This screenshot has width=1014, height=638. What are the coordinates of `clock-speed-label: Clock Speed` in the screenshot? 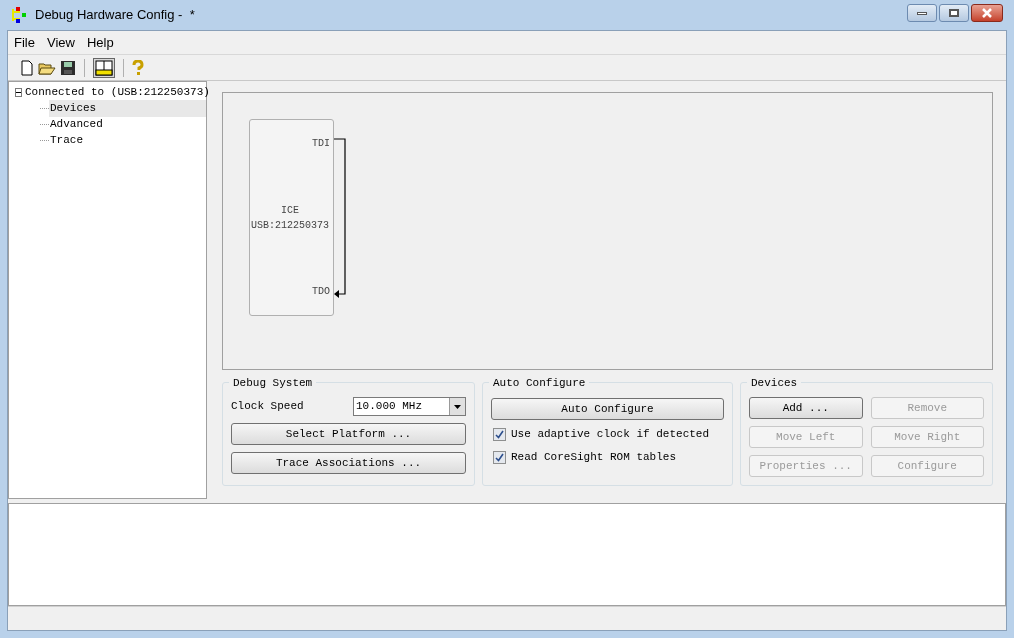 It's located at (267, 407).